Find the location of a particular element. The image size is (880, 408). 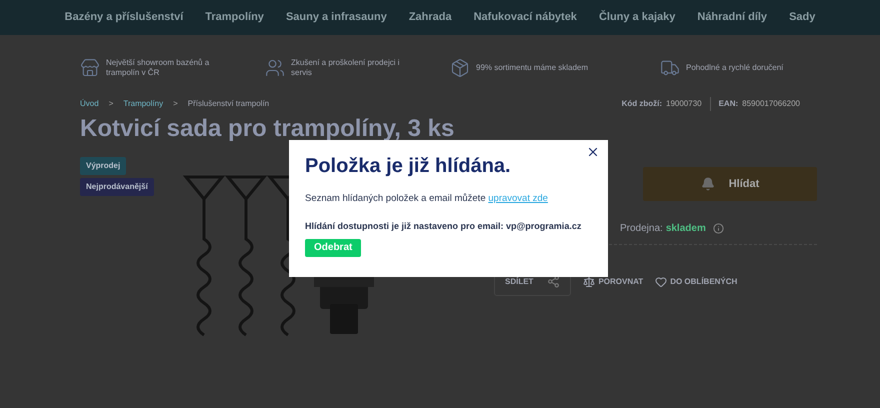

close-button is located at coordinates (593, 152).